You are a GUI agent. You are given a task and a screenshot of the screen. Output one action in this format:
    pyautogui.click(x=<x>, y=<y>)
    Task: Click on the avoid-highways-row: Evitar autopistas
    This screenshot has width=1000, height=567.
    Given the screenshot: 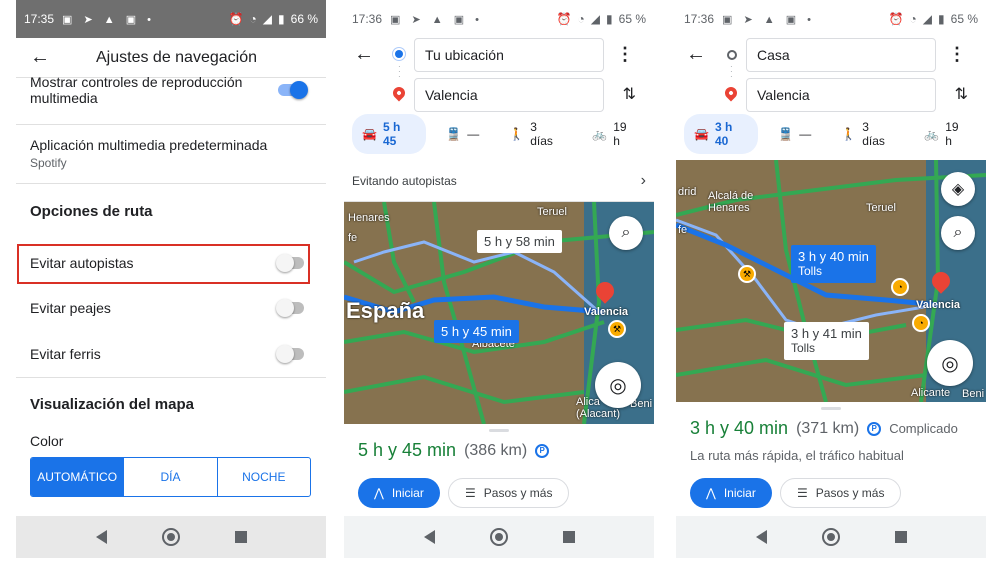 What is the action you would take?
    pyautogui.click(x=171, y=263)
    